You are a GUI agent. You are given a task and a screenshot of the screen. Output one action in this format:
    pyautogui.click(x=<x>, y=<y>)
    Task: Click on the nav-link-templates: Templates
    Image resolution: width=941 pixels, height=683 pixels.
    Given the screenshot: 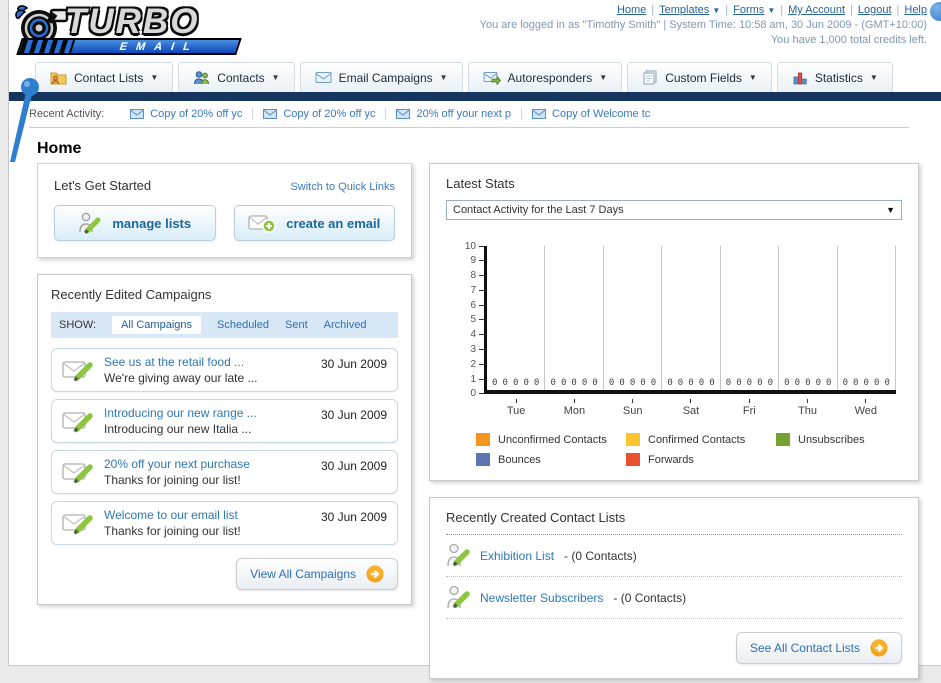 What is the action you would take?
    pyautogui.click(x=684, y=10)
    